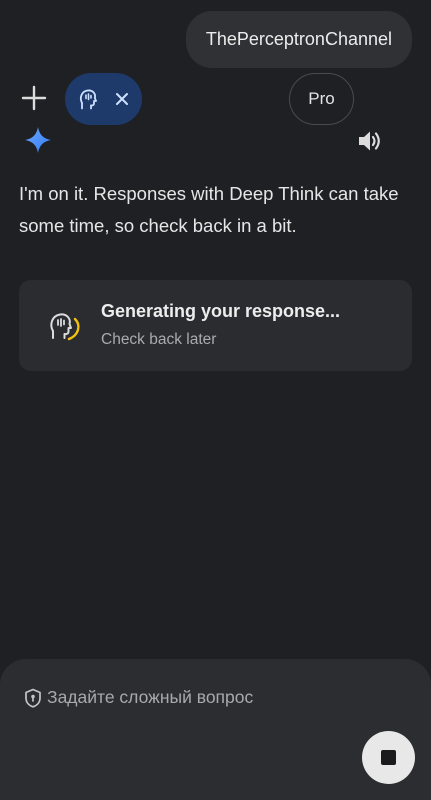  Describe the element at coordinates (34, 98) in the screenshot. I see `add-attachment-icon` at that location.